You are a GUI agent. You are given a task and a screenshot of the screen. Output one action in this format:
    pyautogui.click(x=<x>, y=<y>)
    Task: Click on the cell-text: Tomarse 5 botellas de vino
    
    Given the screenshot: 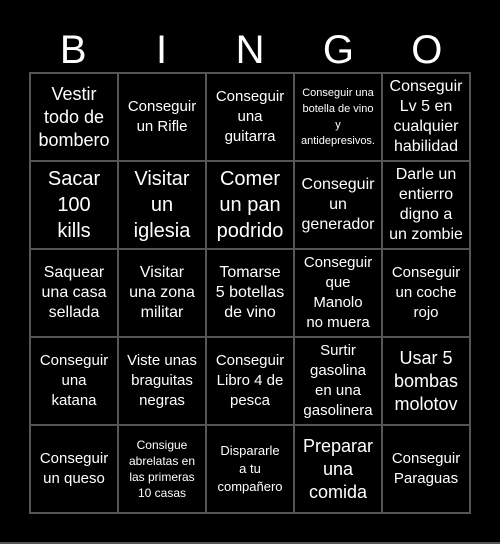 What is the action you would take?
    pyautogui.click(x=250, y=292)
    